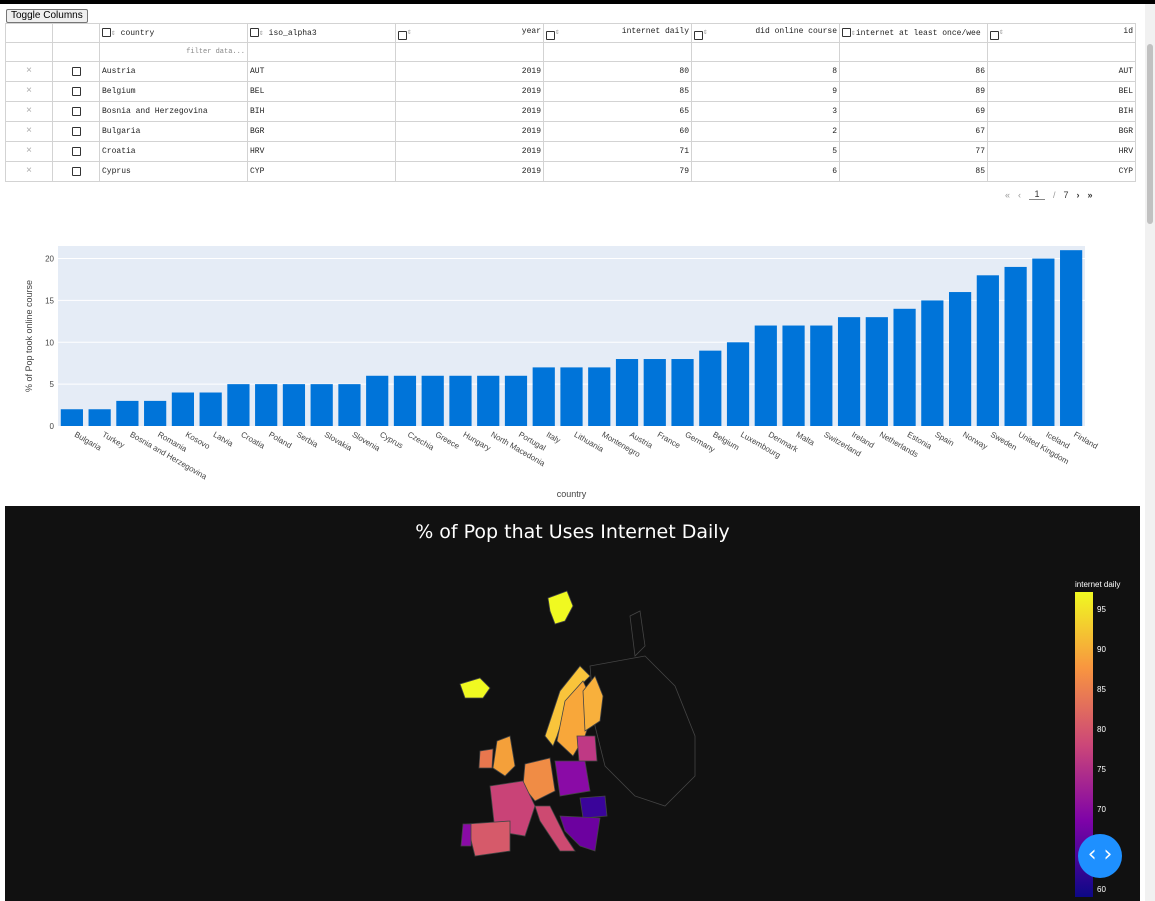  Describe the element at coordinates (173, 111) in the screenshot. I see `cell-country: Bosnia and Herzegovina` at that location.